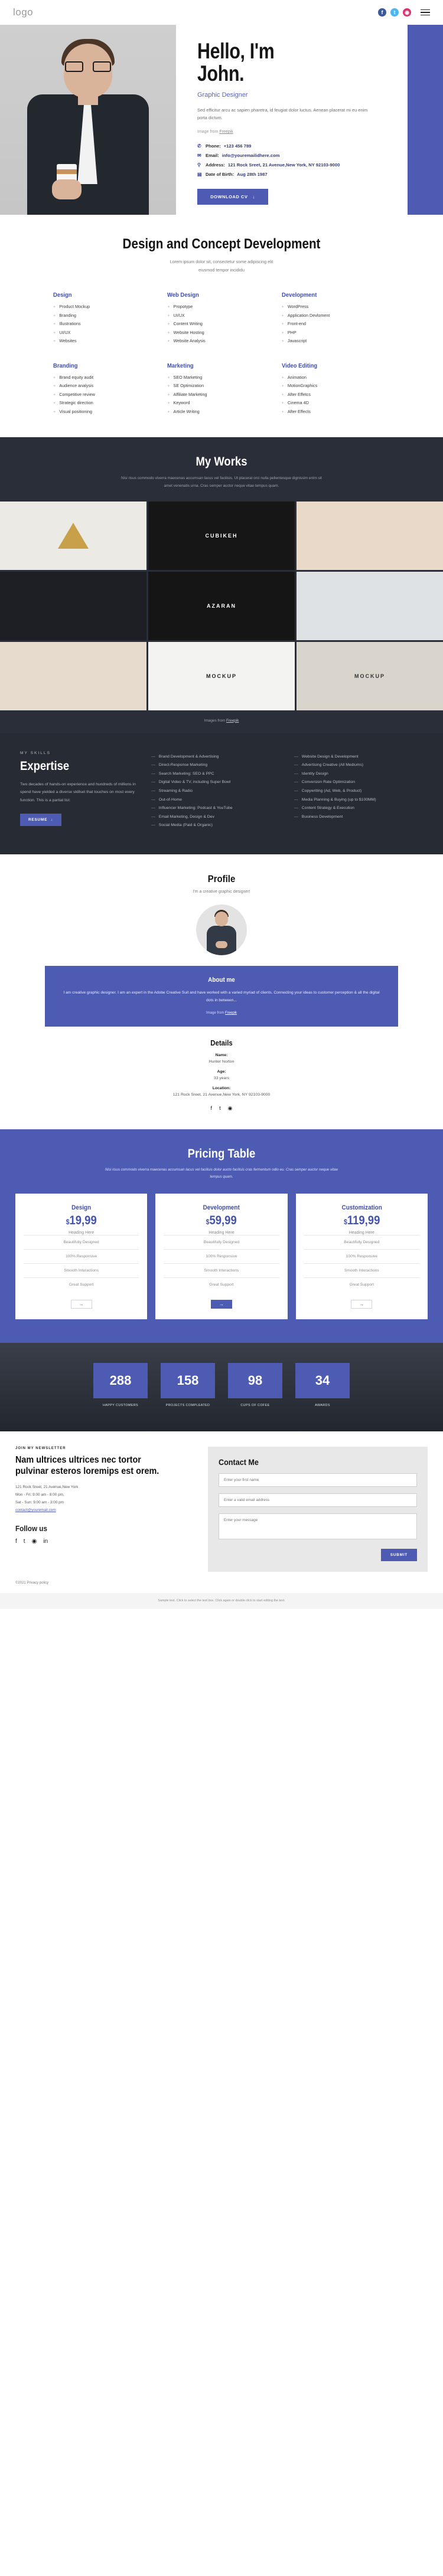 This screenshot has height=2576, width=443. I want to click on service-item: + Visual positioning, so click(107, 411).